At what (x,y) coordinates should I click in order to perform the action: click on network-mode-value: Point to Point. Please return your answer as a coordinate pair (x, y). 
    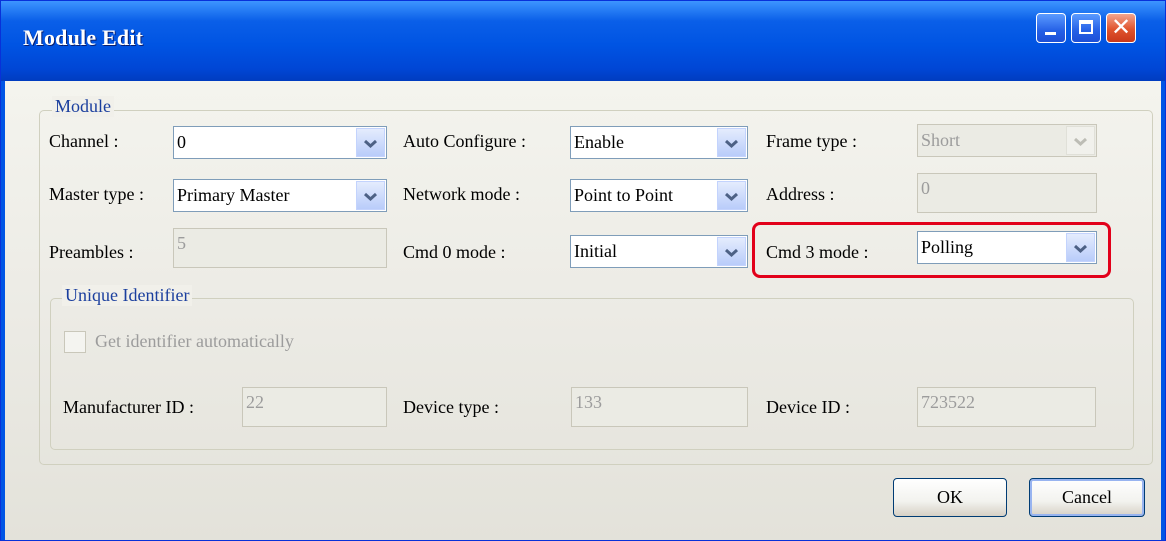
    Looking at the image, I should click on (624, 195).